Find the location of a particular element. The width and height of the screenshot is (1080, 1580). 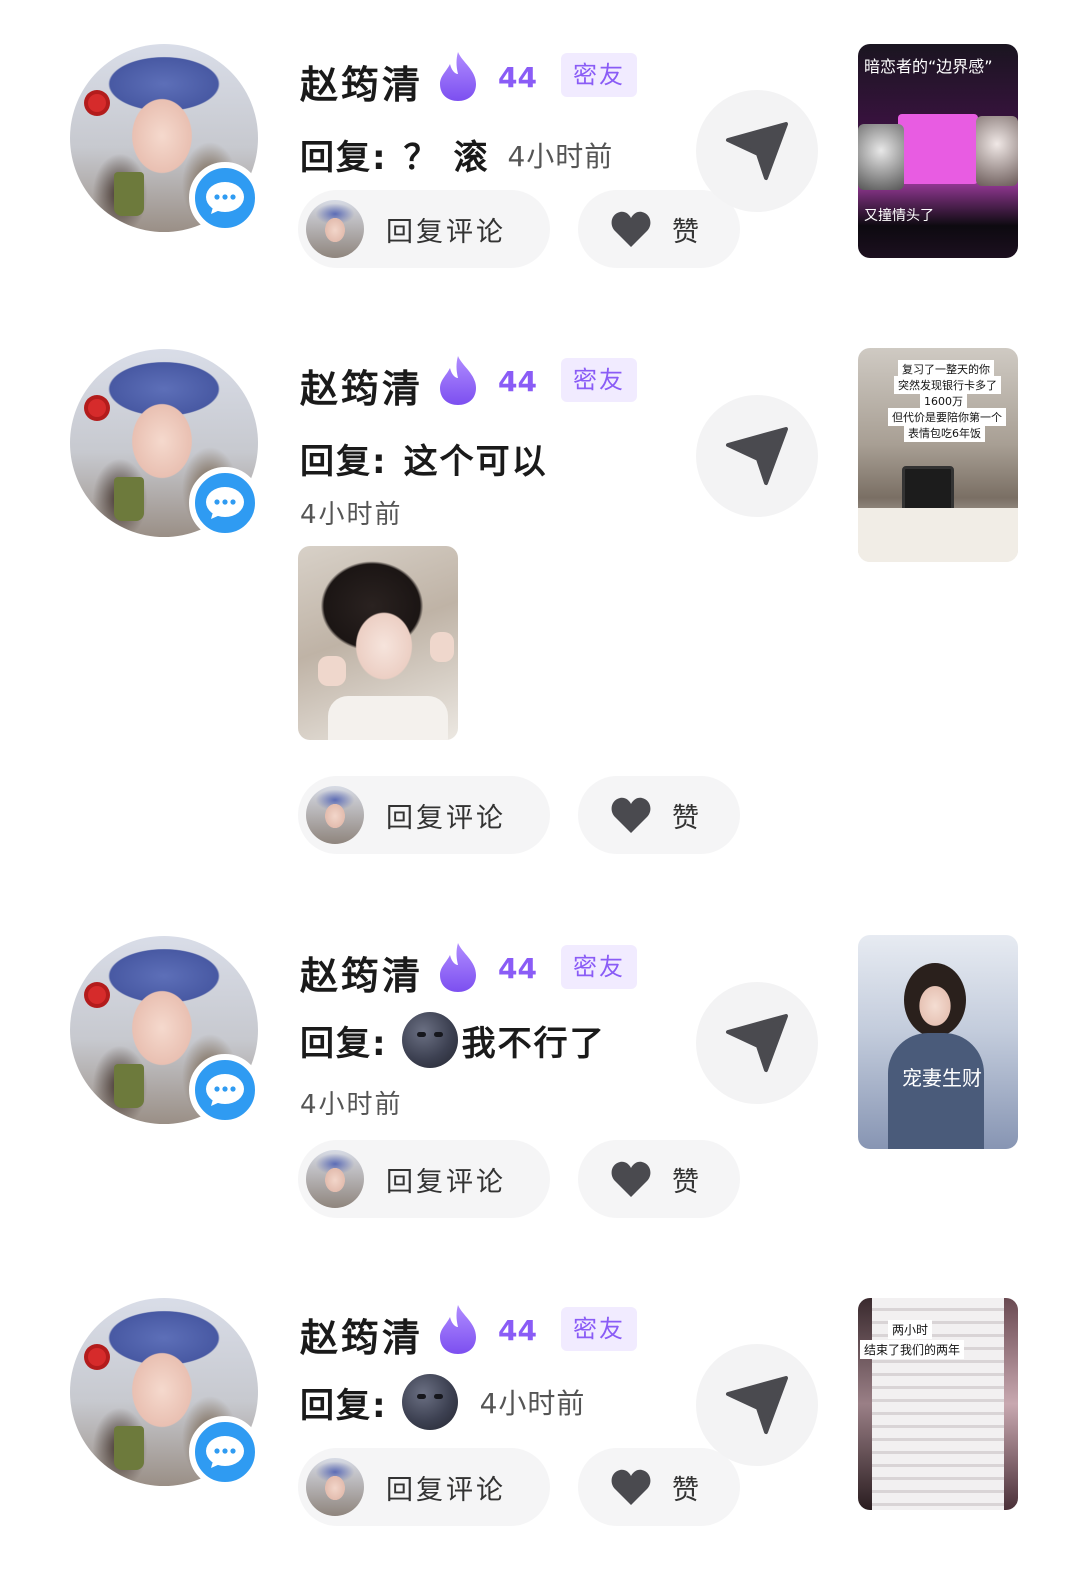

photo-hand-right is located at coordinates (442, 647).